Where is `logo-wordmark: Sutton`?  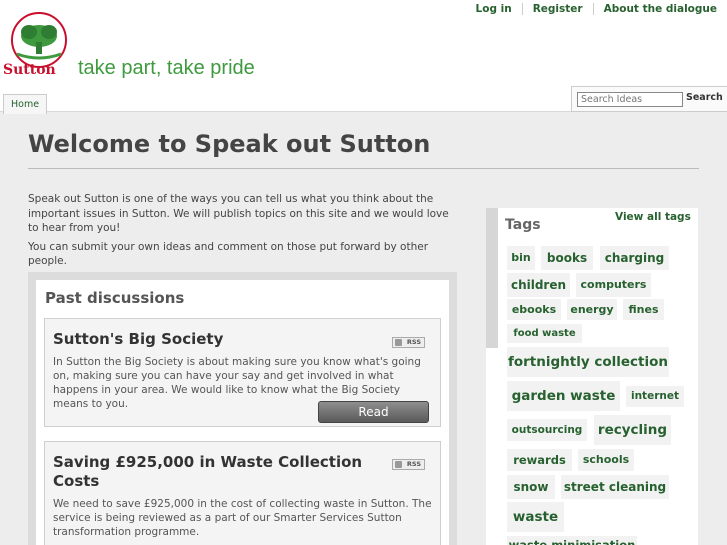 logo-wordmark: Sutton is located at coordinates (29, 70).